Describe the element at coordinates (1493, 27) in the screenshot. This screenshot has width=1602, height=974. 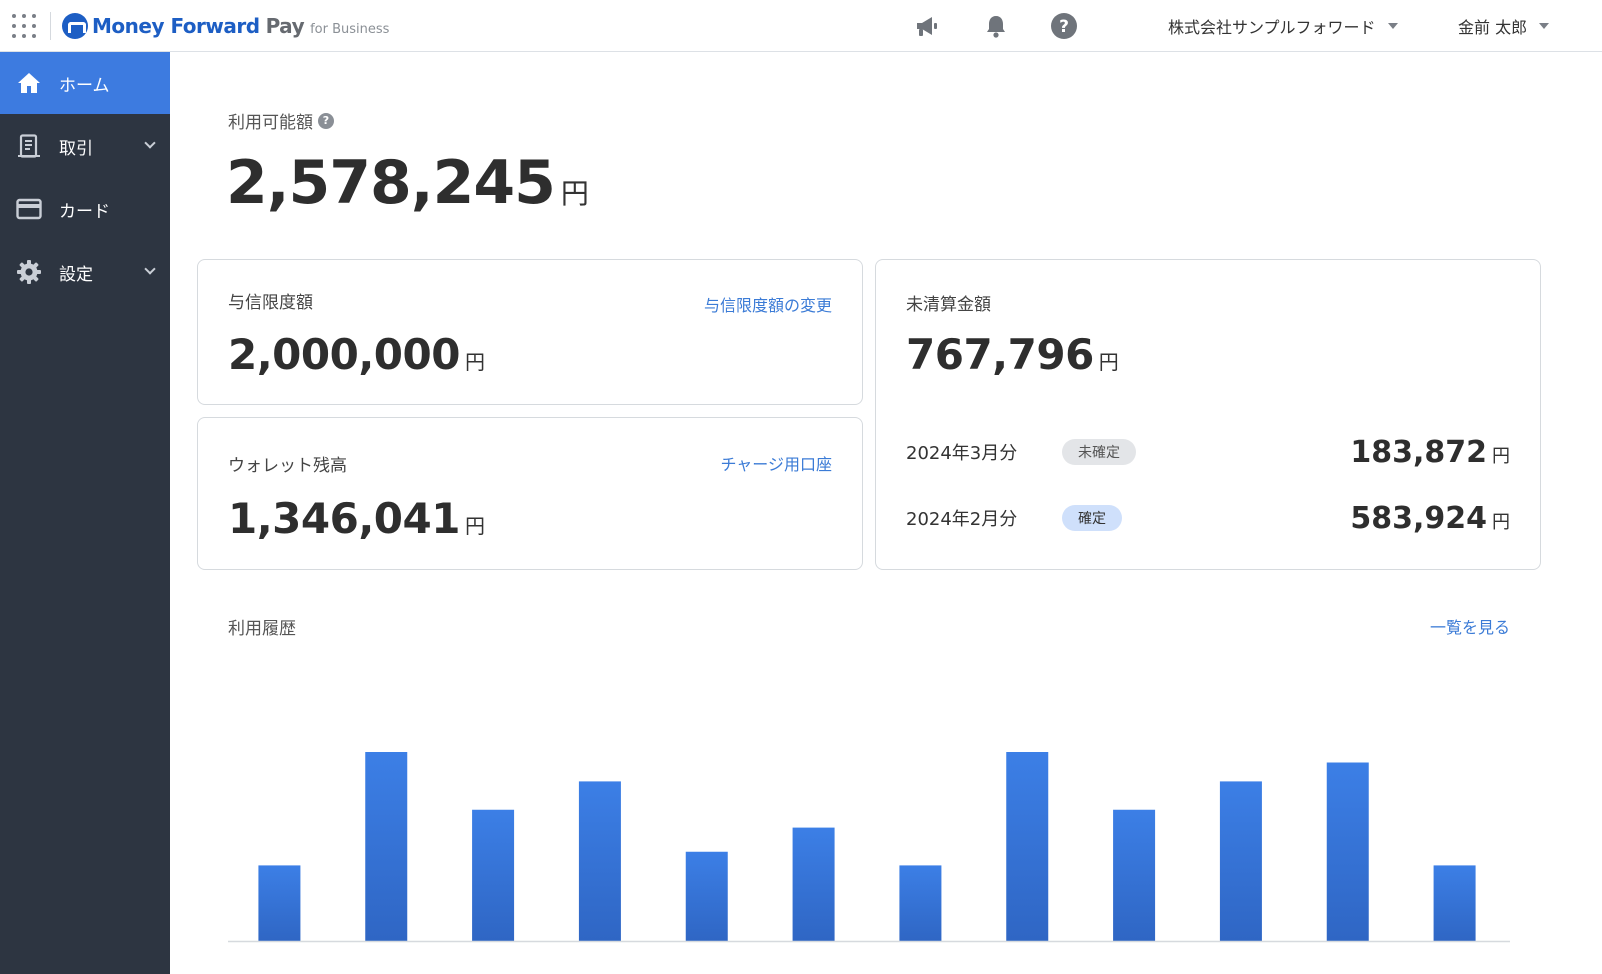
I see `user-name: 金前 太郎` at that location.